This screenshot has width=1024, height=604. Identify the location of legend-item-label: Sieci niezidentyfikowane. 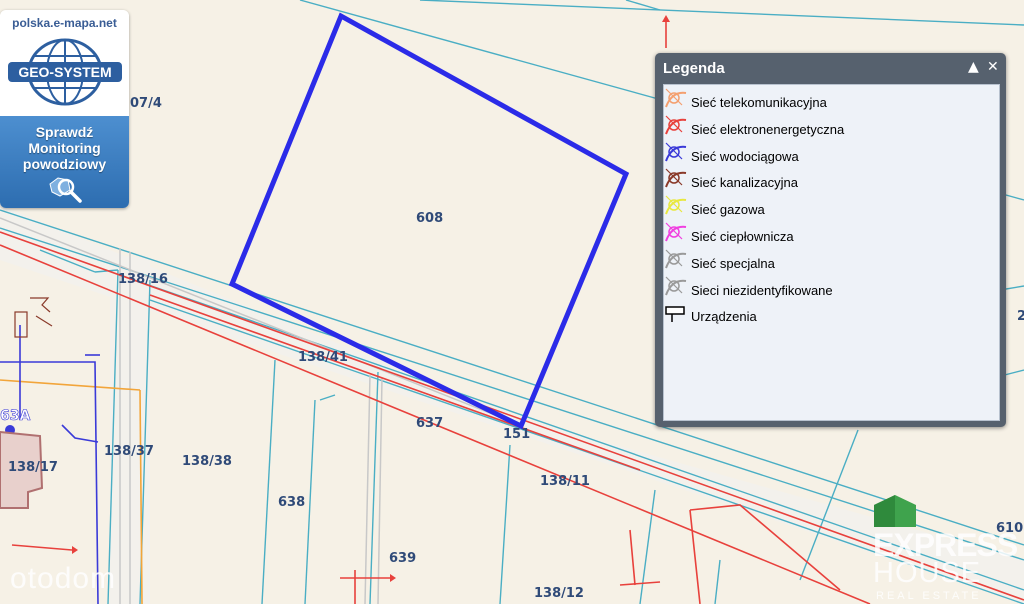
(762, 290).